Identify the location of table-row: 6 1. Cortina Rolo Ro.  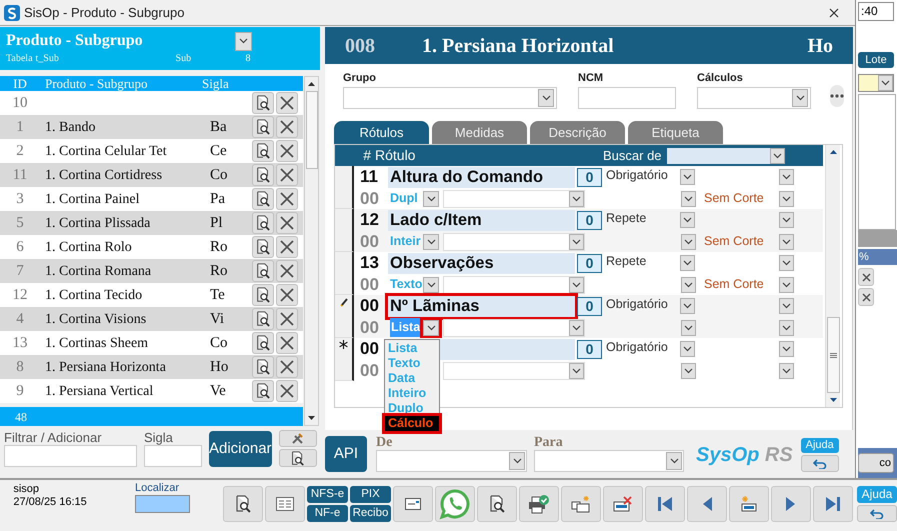
(151, 247).